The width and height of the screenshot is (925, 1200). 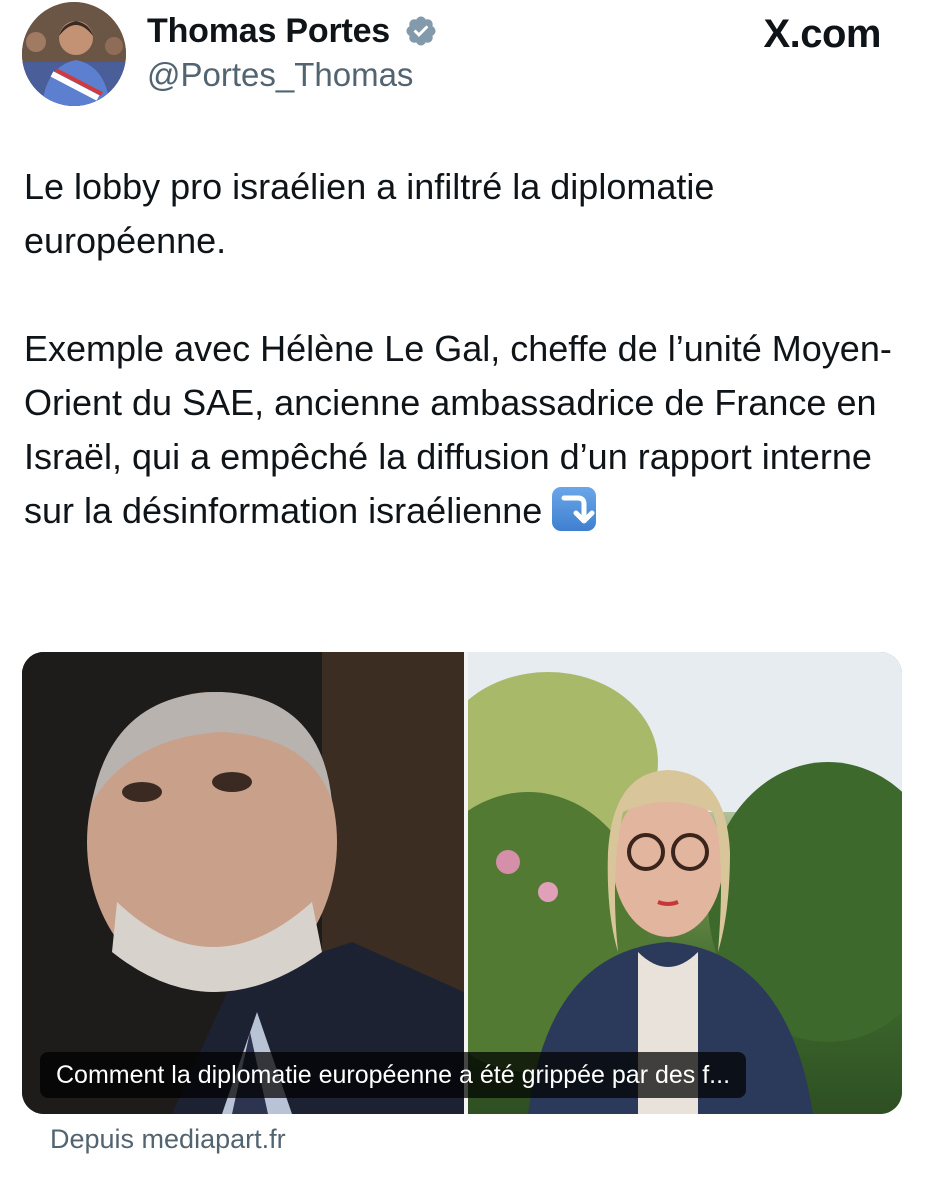 I want to click on arrow-curving-down-icon, so click(x=574, y=509).